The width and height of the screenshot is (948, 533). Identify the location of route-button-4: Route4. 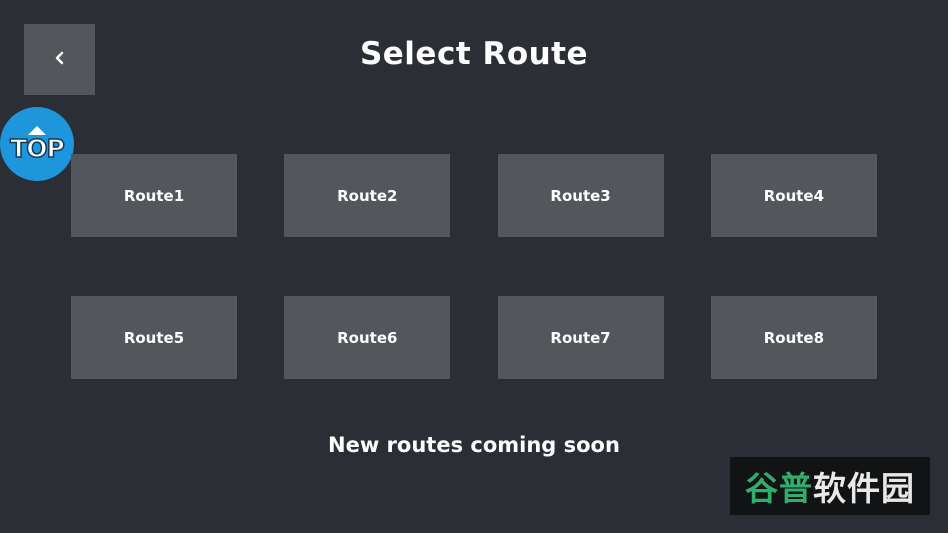
(793, 195).